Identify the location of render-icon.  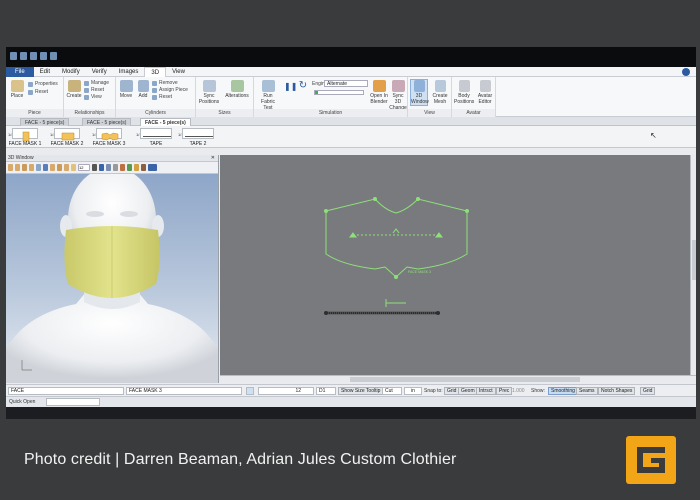
(143, 167).